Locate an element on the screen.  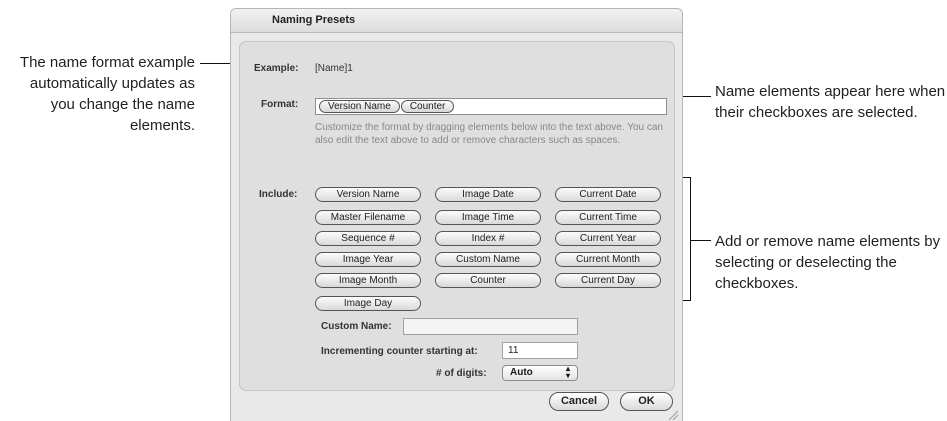
include-current-month: Current Month is located at coordinates (608, 259).